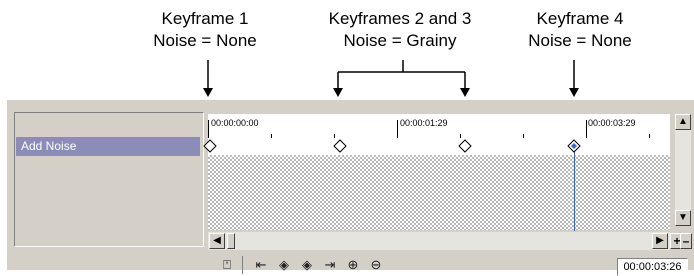 The image size is (694, 276). Describe the element at coordinates (465, 146) in the screenshot. I see `keyframe-3-icon` at that location.